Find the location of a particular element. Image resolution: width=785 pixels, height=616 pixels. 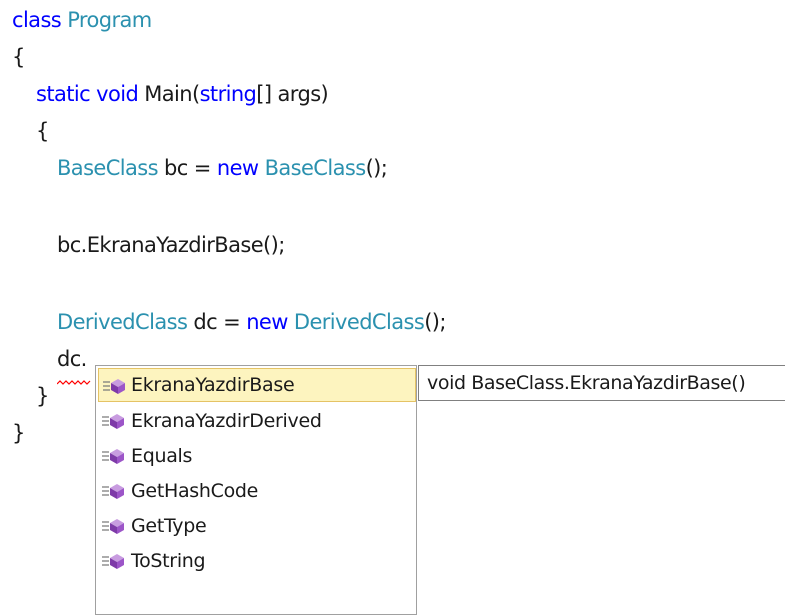

code-line-derivedclass-decl: DerivedClass dc = new DerivedClass(); is located at coordinates (251, 322).